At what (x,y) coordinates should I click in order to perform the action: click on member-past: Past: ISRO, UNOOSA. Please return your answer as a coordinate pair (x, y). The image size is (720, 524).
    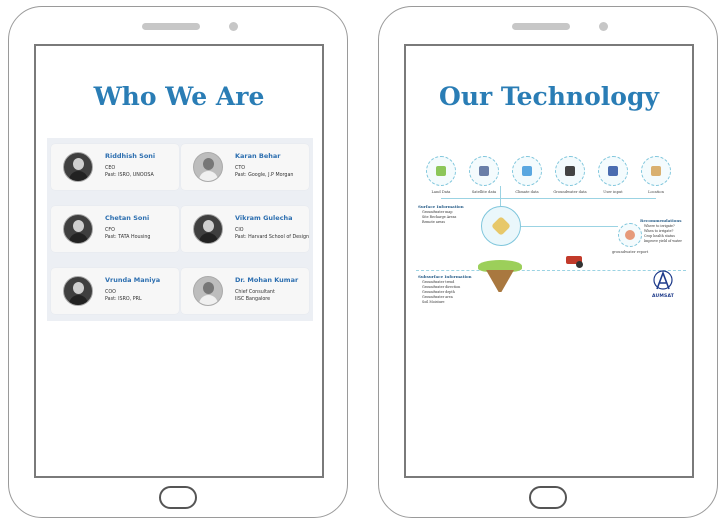
    Looking at the image, I should click on (129, 175).